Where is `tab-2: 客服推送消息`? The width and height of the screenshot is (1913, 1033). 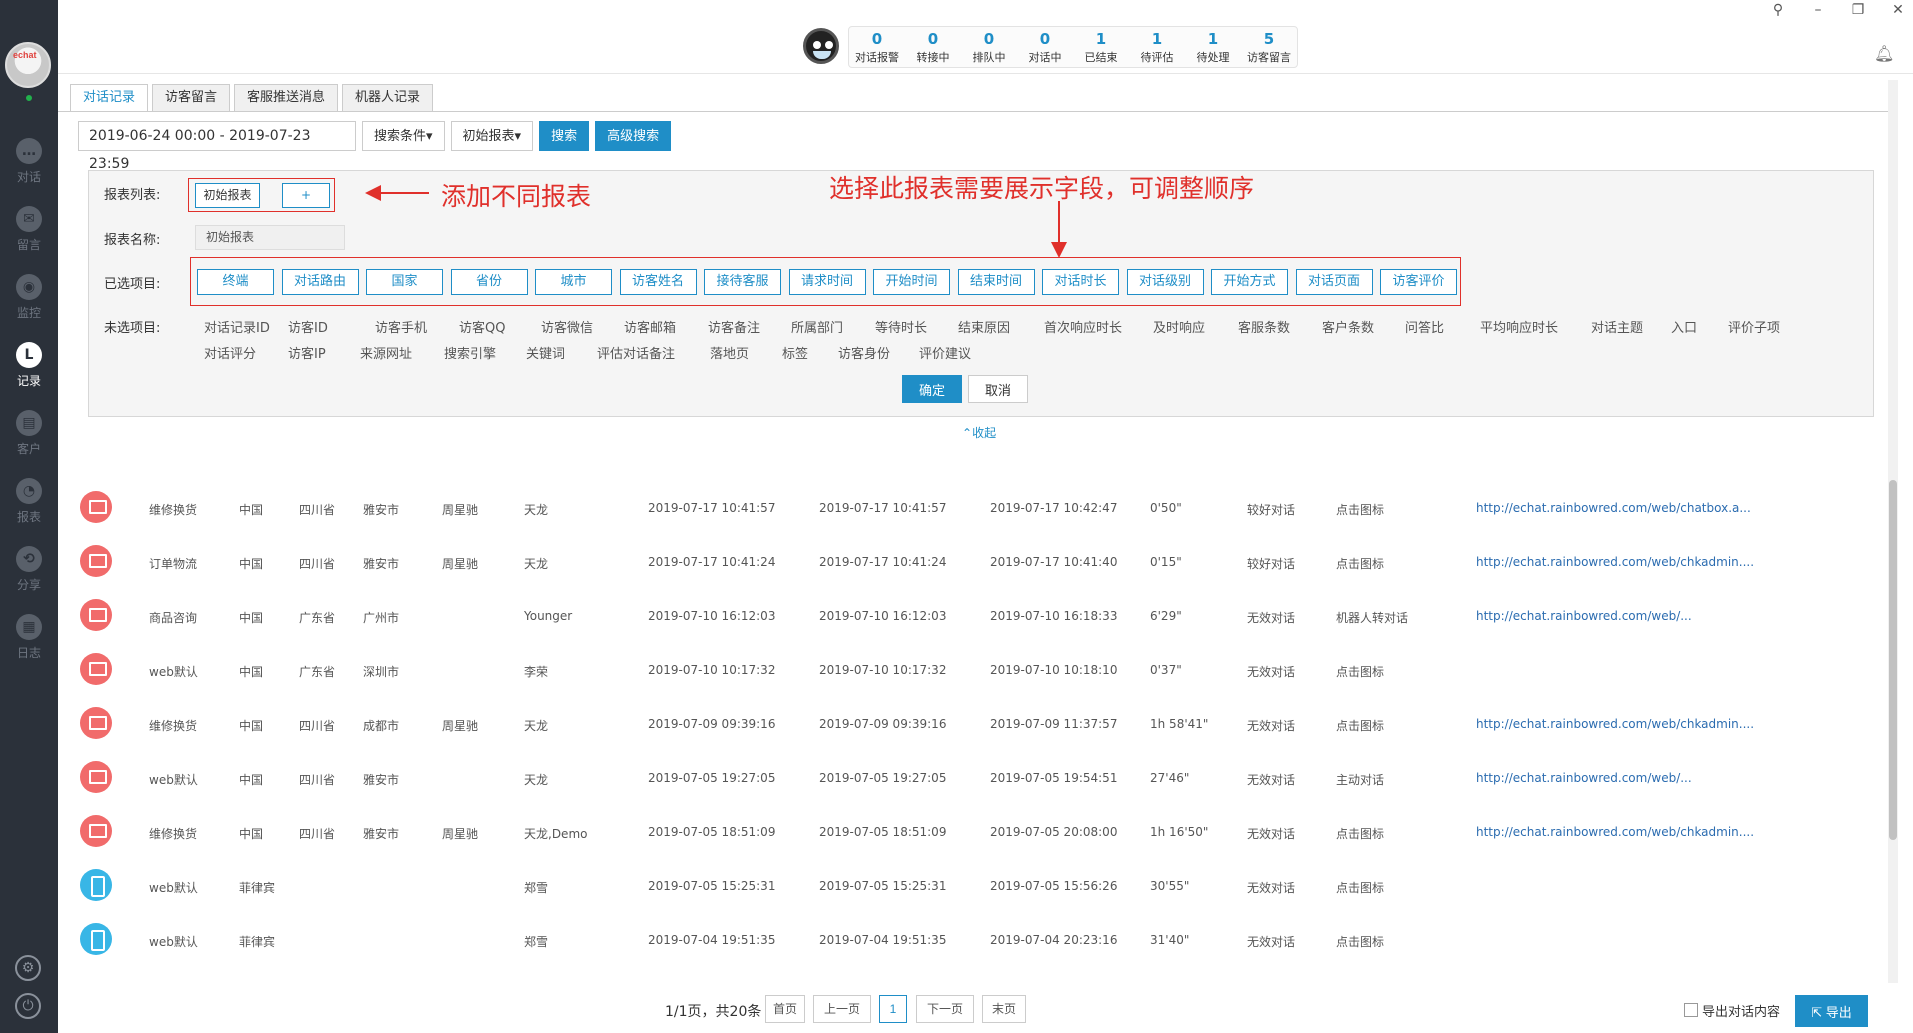 tab-2: 客服推送消息 is located at coordinates (286, 97).